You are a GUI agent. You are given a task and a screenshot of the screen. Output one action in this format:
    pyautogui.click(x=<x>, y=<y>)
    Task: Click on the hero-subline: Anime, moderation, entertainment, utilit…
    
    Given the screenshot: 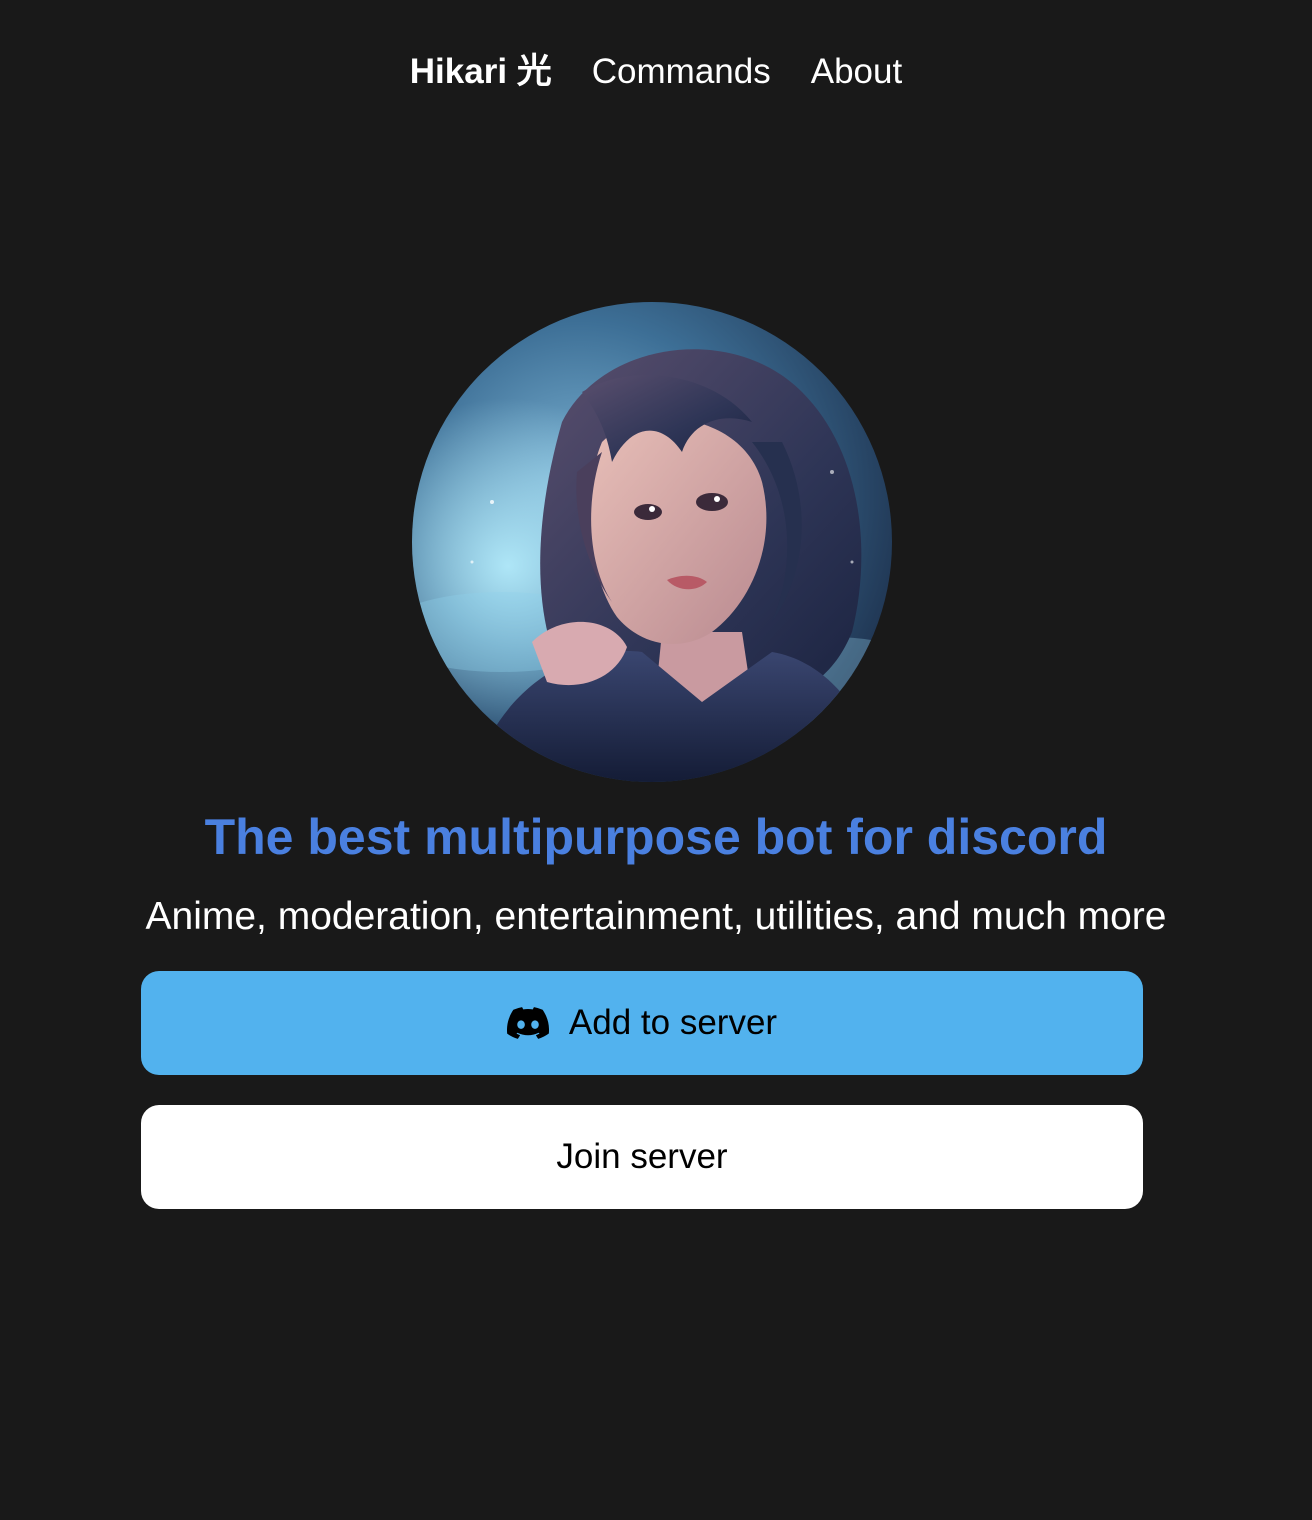 What is the action you would take?
    pyautogui.click(x=656, y=916)
    